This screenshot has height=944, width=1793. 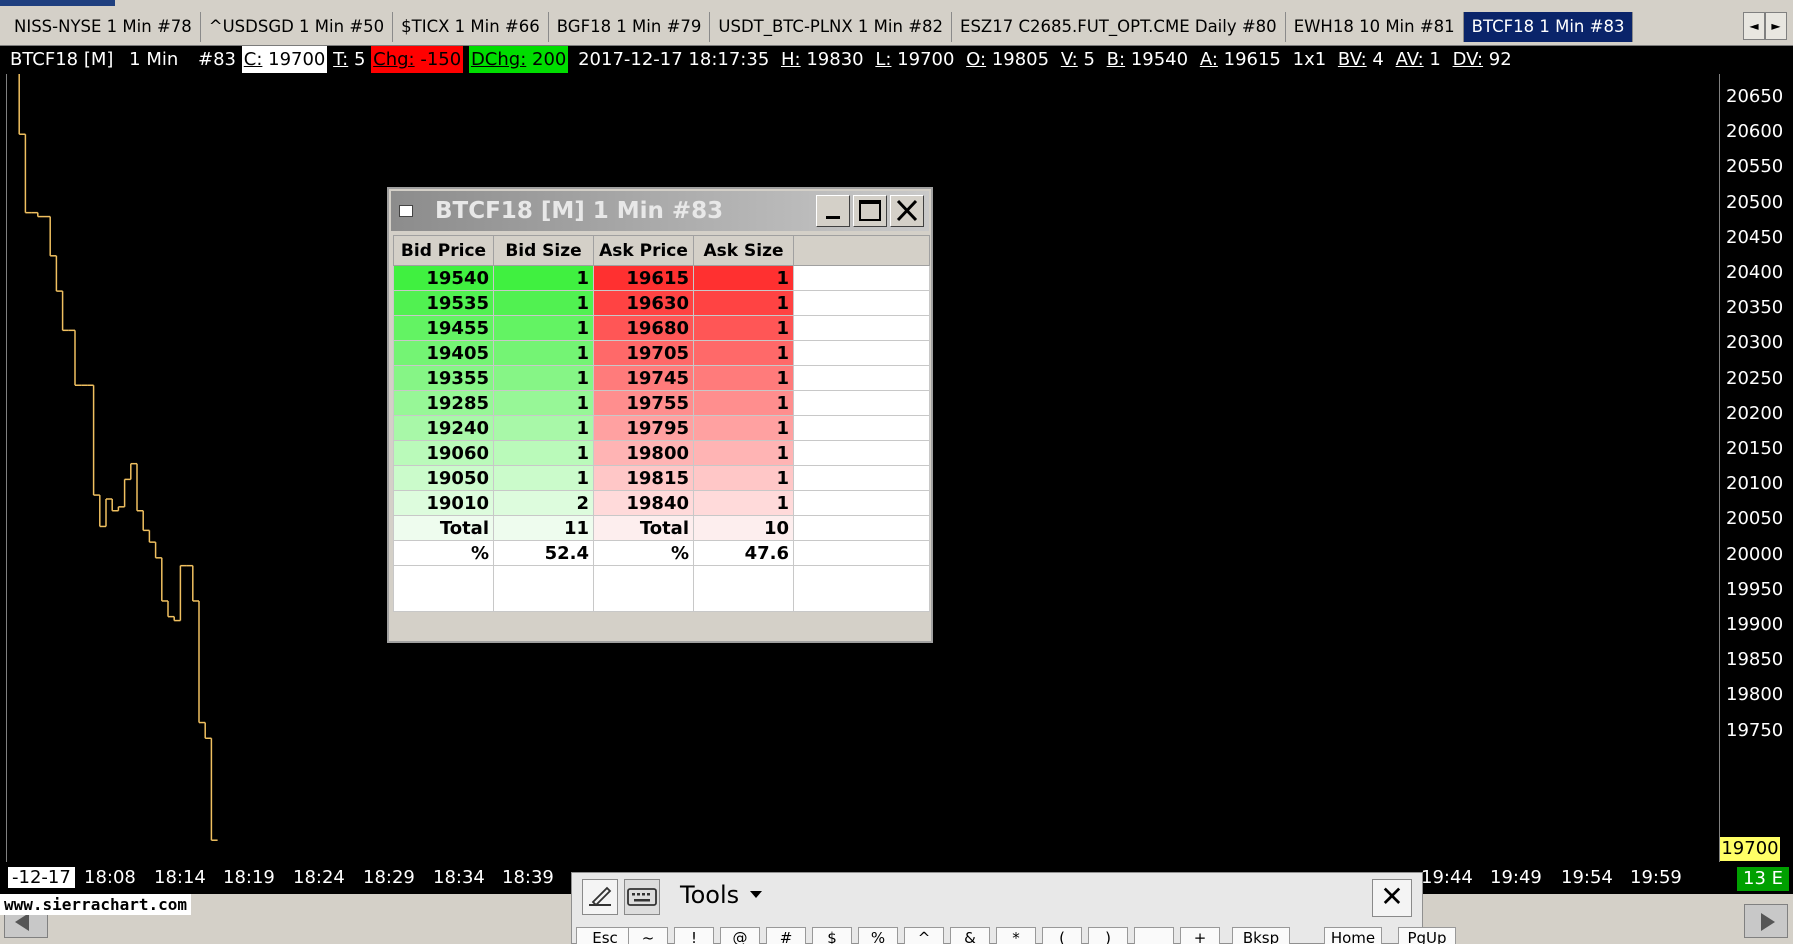 I want to click on dom-row: 19060 1 19800 1, so click(x=661, y=453).